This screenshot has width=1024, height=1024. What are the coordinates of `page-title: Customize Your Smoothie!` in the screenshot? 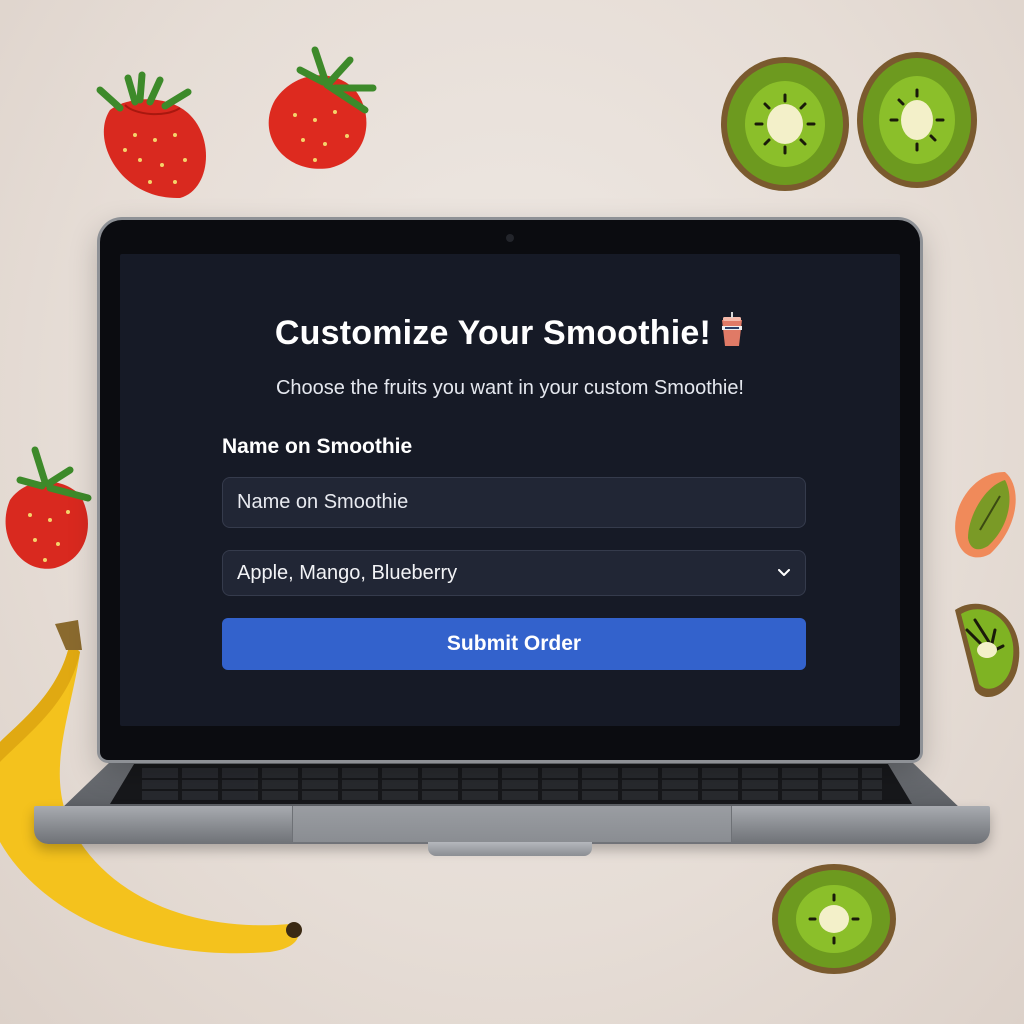 It's located at (510, 334).